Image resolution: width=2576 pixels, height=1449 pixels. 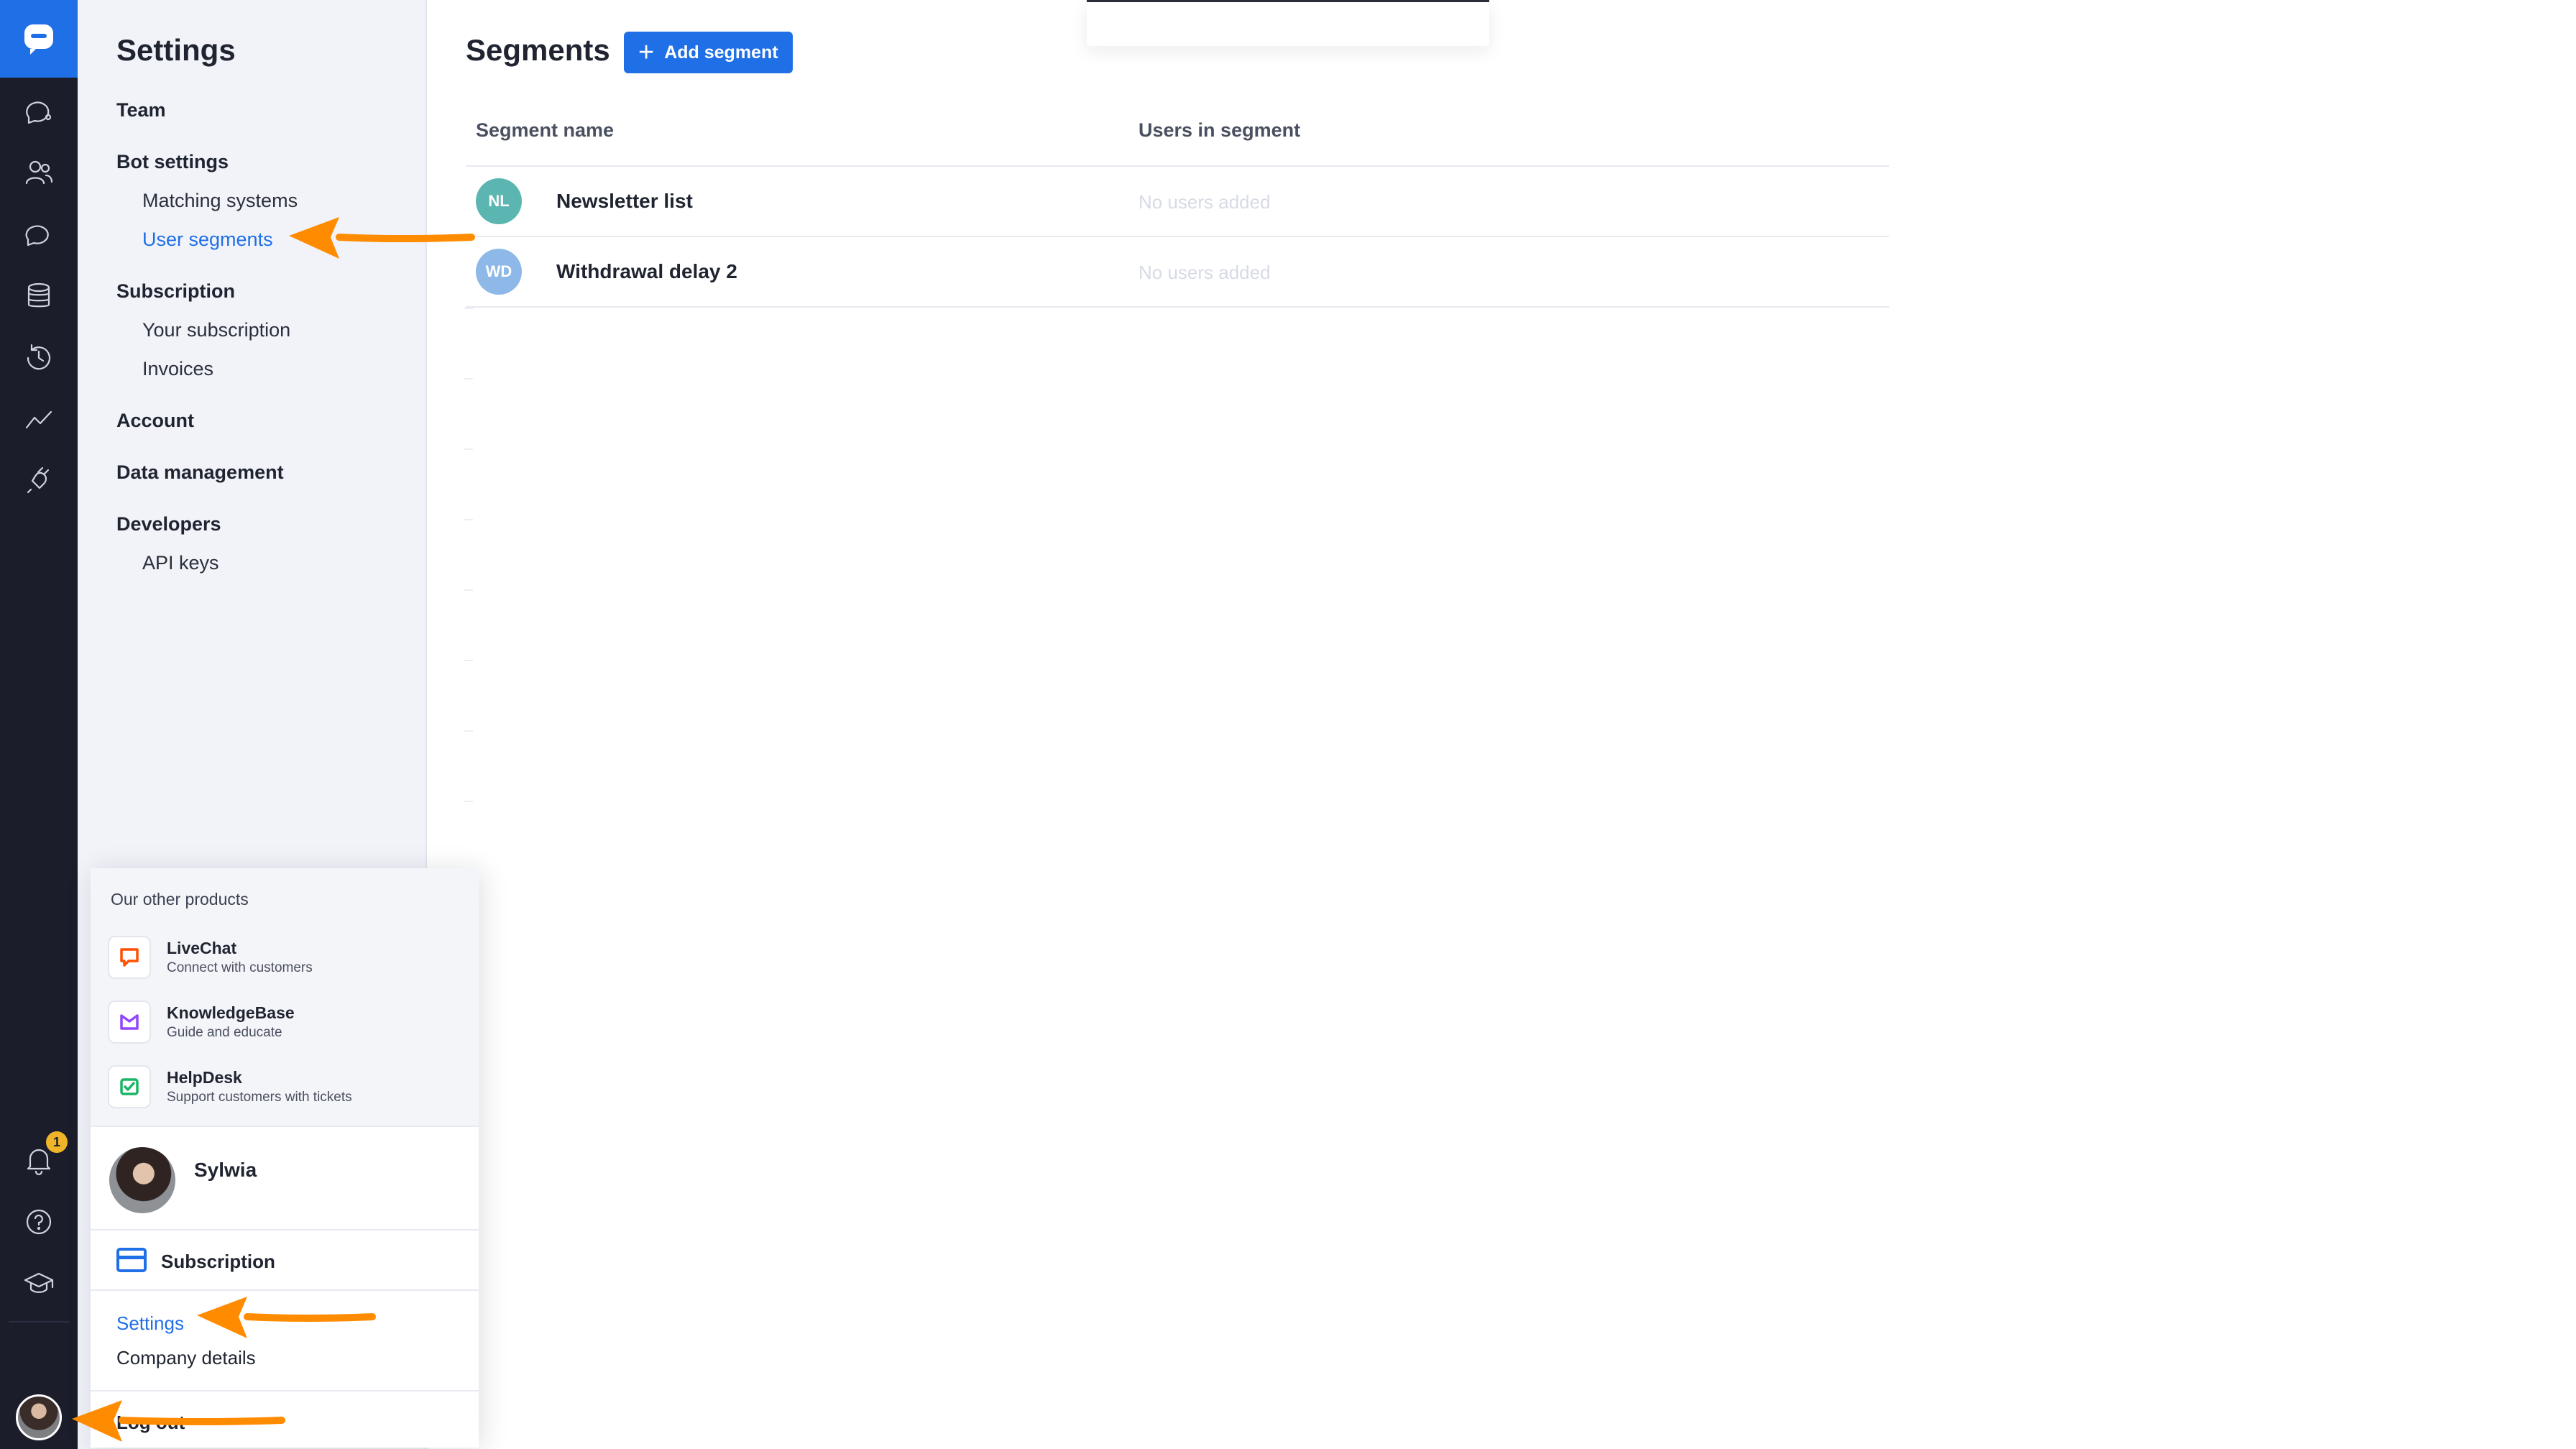 I want to click on product-helpdesk: HelpDesk Support customers with tickets, so click(x=287, y=1094).